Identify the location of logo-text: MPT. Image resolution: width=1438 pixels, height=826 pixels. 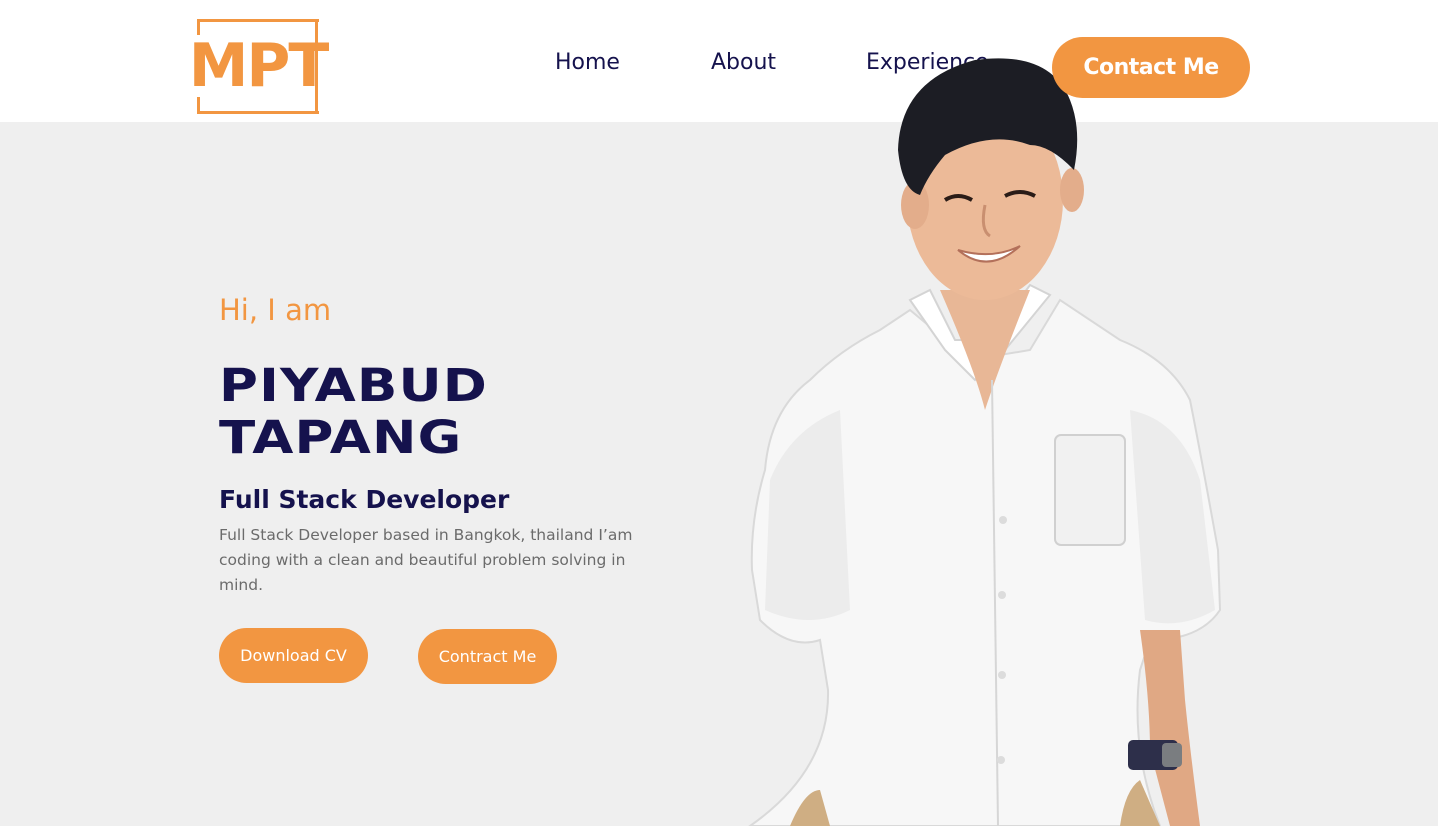
(259, 66).